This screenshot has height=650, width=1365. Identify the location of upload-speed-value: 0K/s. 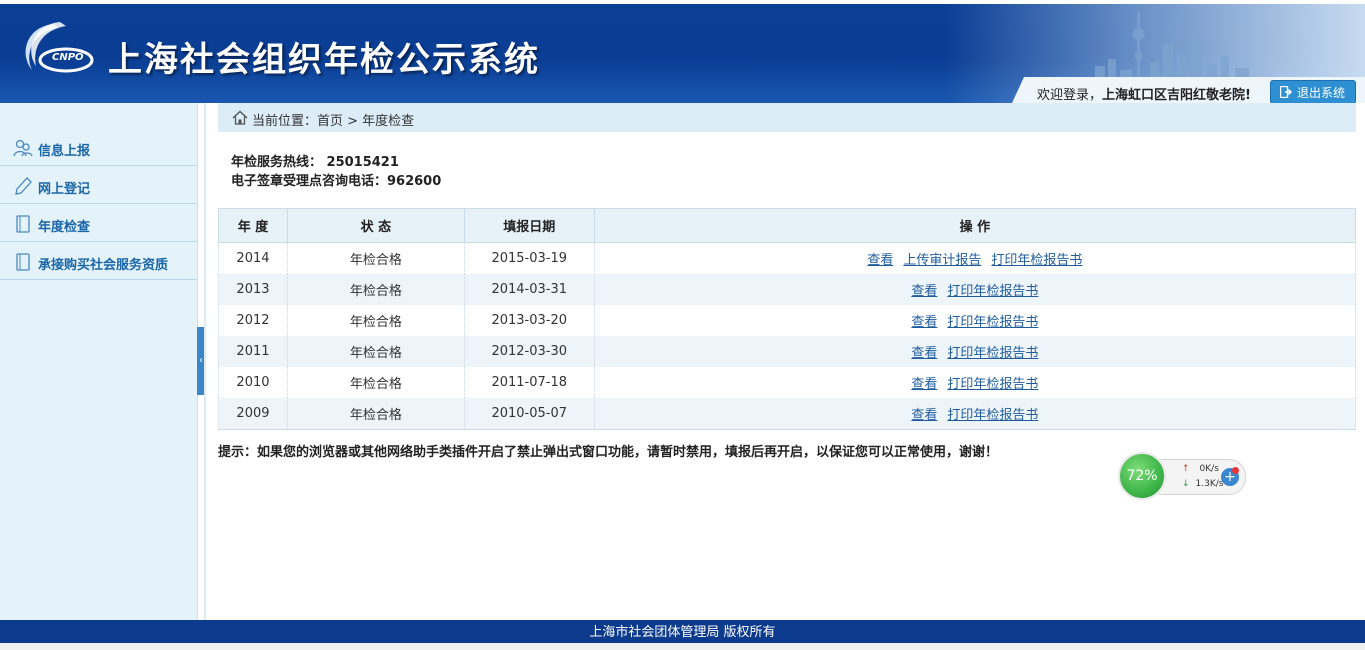
(1209, 469).